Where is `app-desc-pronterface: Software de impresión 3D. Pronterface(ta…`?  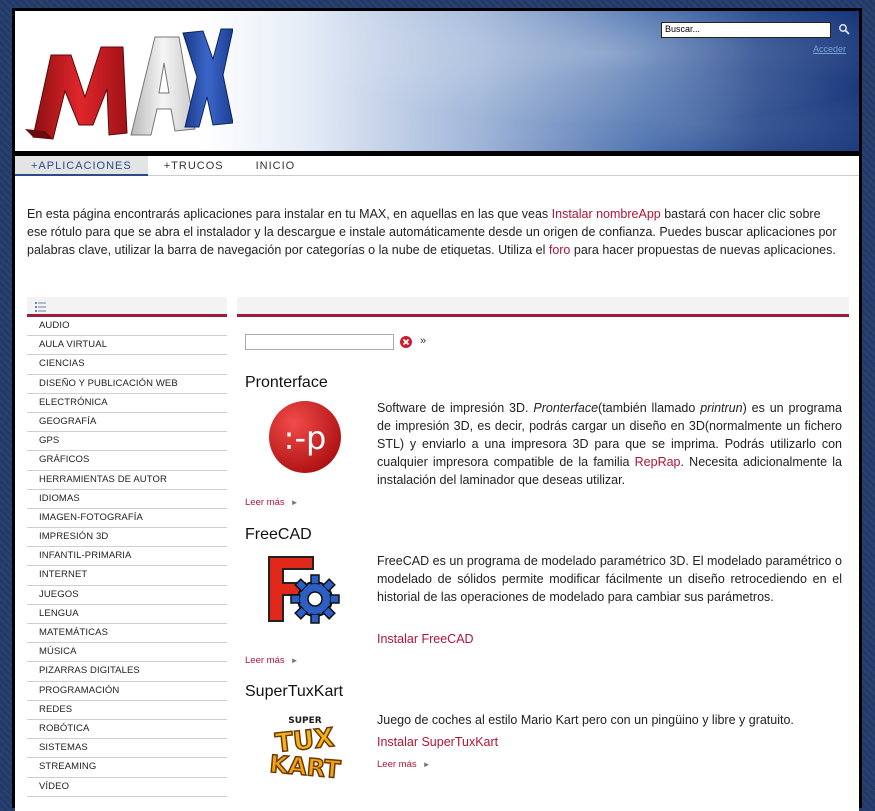 app-desc-pronterface: Software de impresión 3D. Pronterface(ta… is located at coordinates (609, 444).